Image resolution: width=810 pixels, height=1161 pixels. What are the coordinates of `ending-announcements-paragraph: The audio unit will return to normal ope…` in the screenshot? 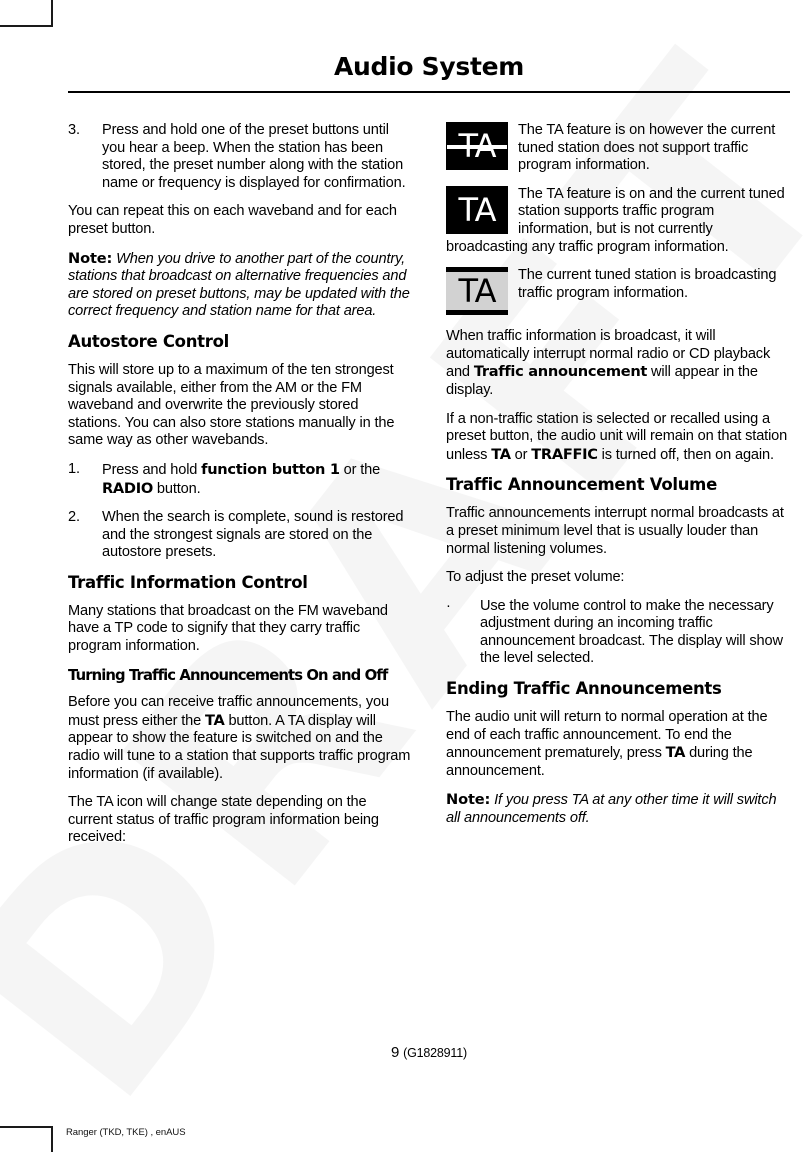 It's located at (618, 744).